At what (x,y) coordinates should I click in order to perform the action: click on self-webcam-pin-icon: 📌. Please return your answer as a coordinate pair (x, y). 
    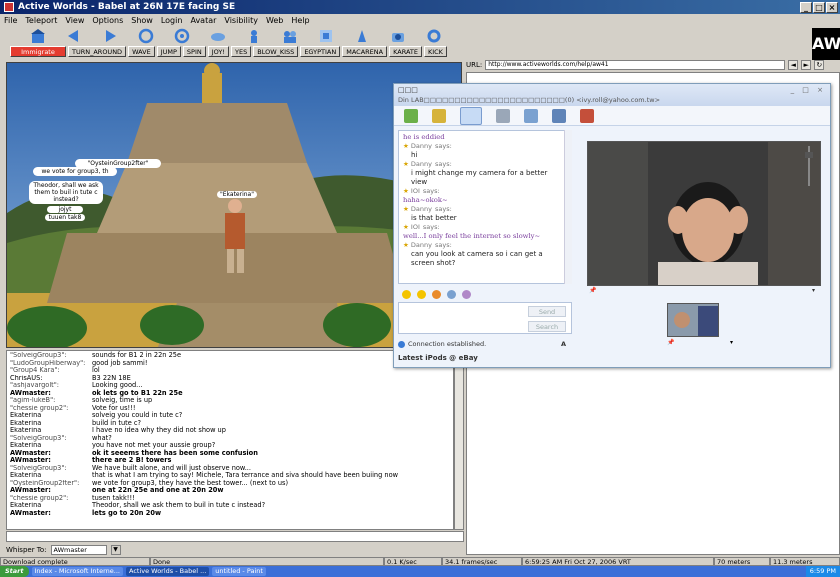
    Looking at the image, I should click on (670, 343).